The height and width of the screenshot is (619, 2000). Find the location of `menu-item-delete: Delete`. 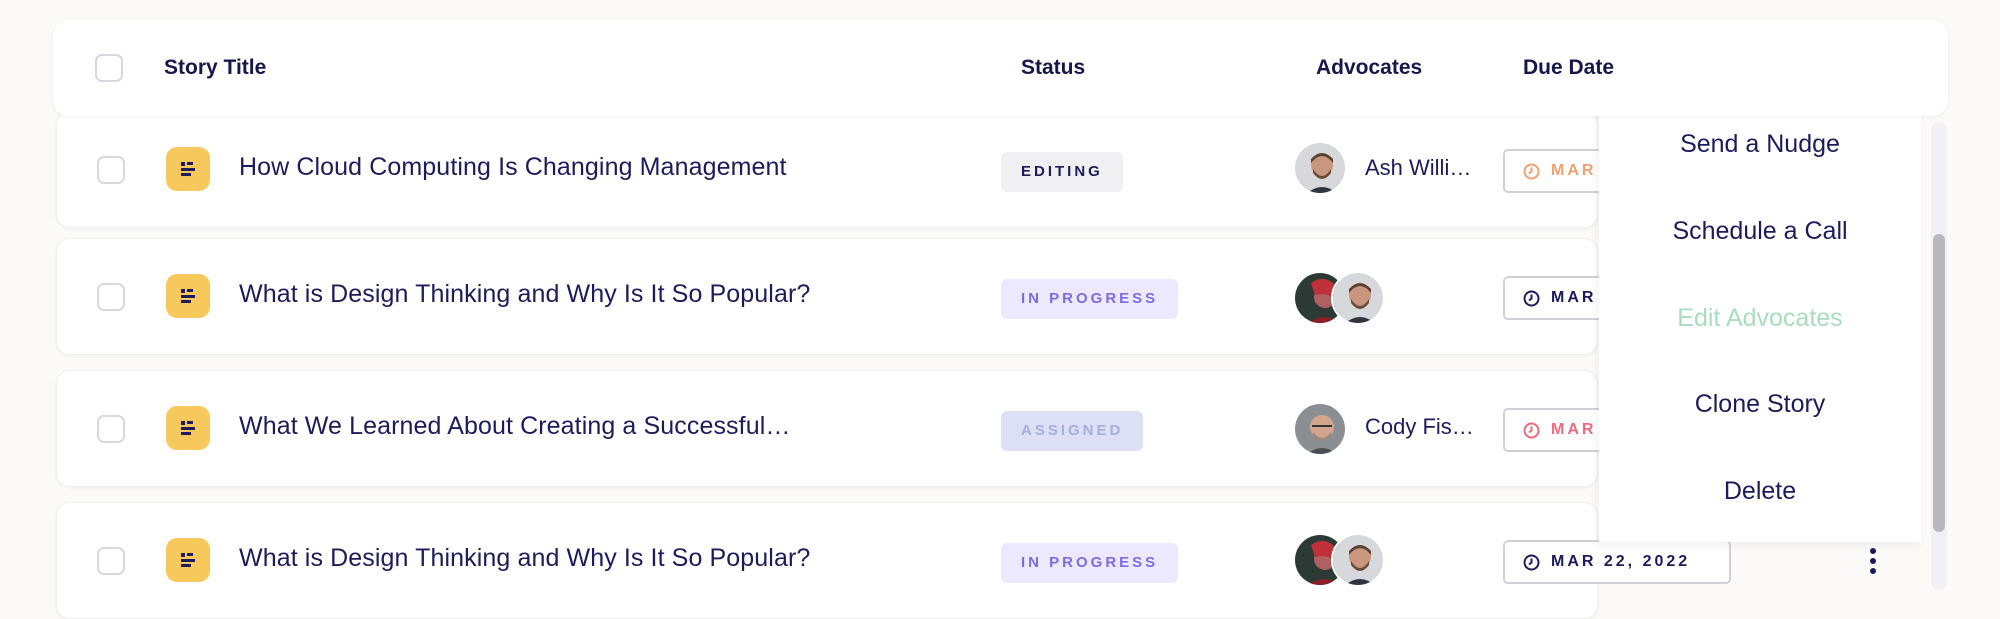

menu-item-delete: Delete is located at coordinates (1760, 491).